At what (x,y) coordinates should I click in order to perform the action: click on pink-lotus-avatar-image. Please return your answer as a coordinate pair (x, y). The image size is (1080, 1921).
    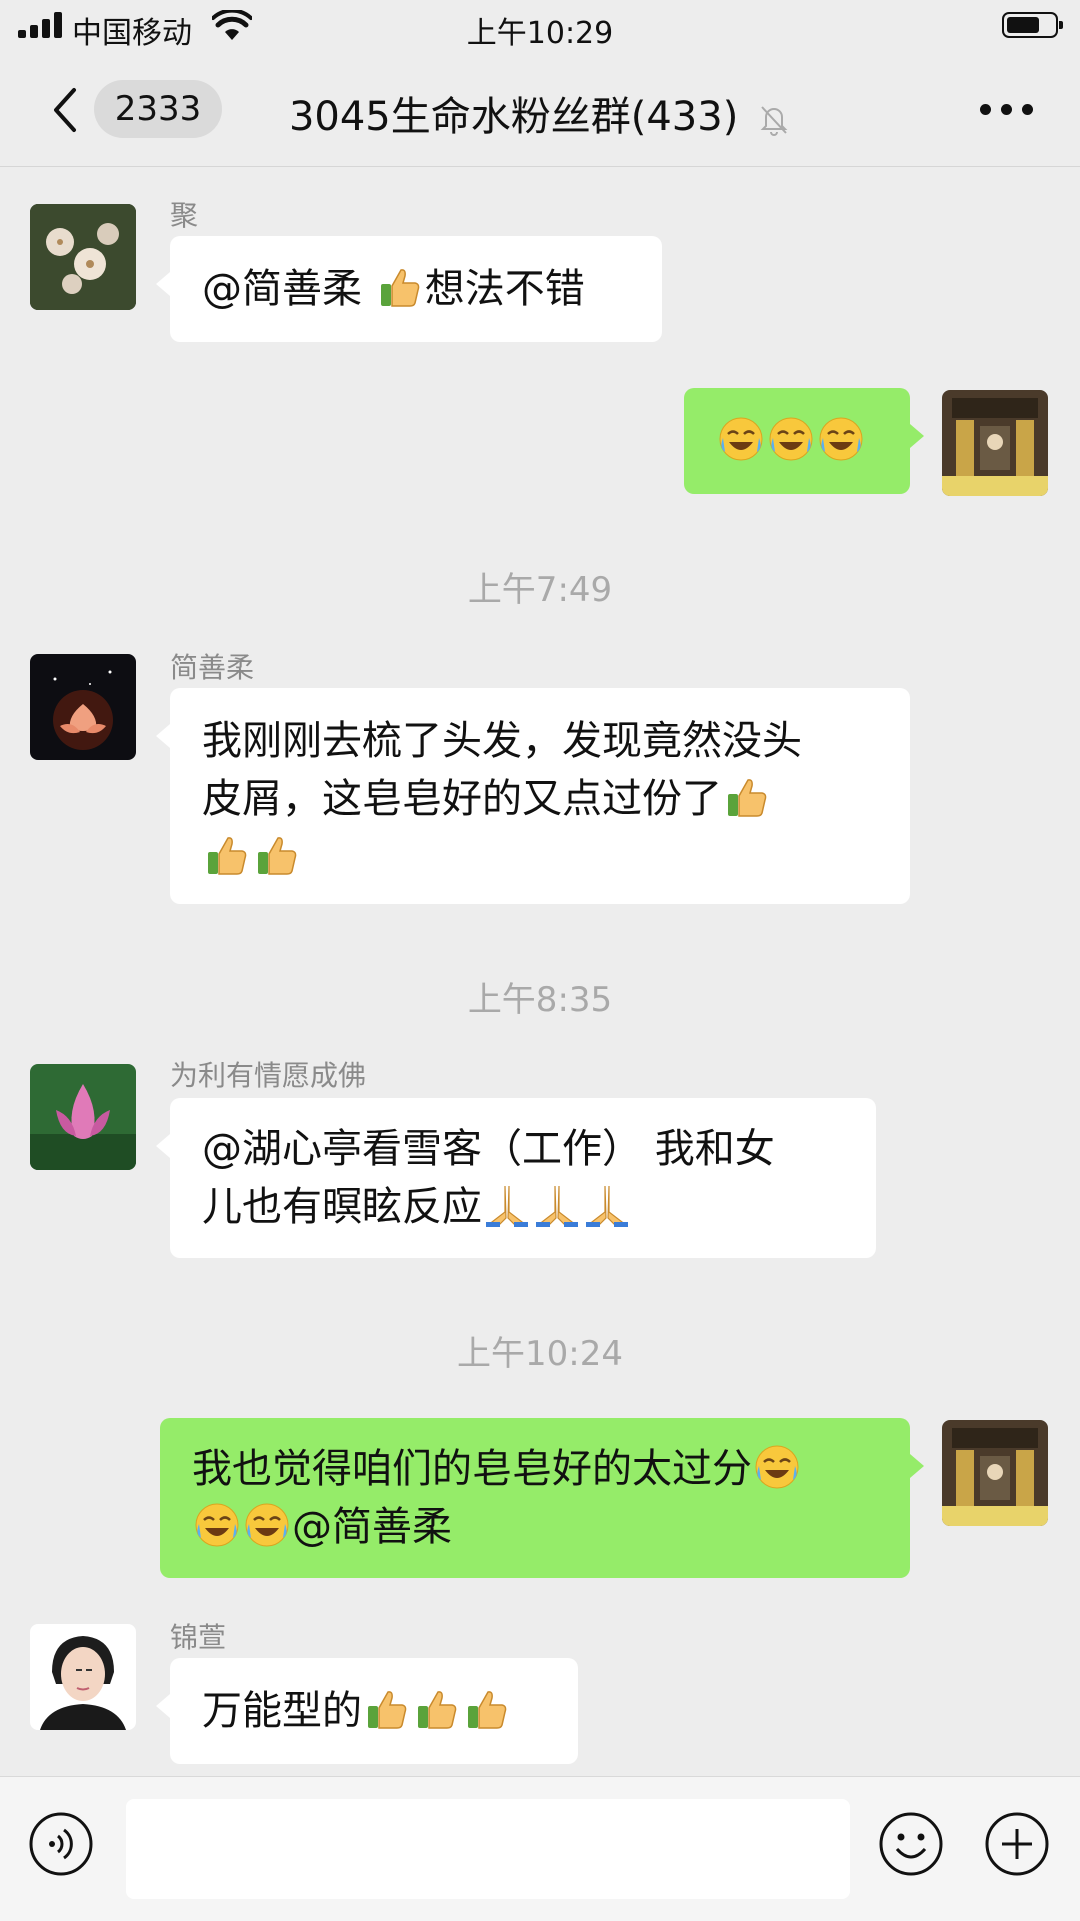
    Looking at the image, I should click on (83, 1117).